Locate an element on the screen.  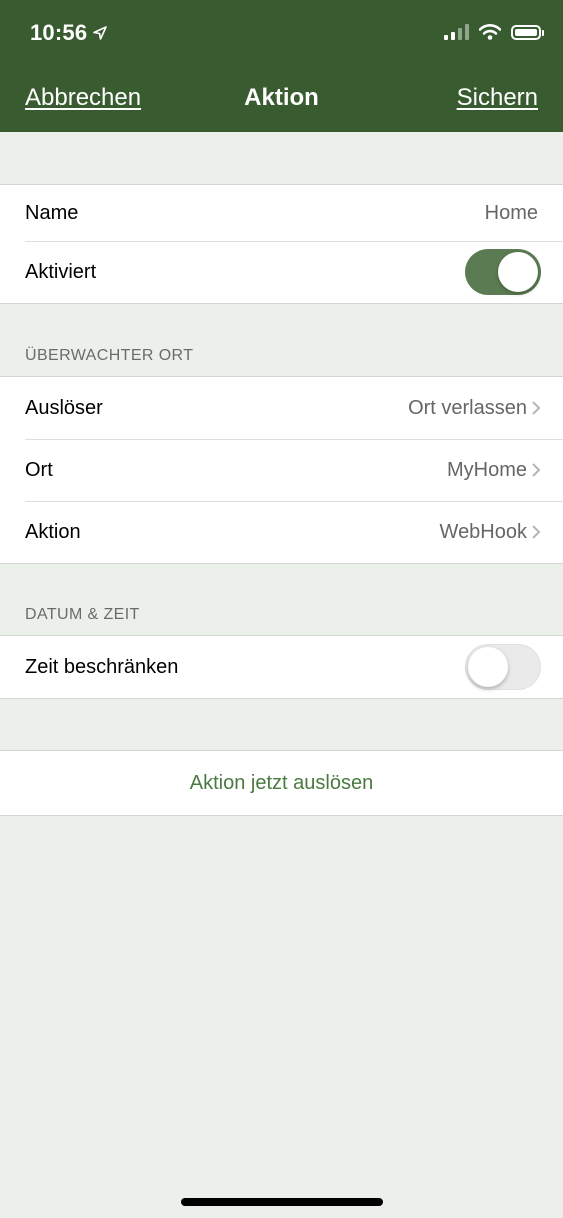
wifi-icon is located at coordinates (490, 32).